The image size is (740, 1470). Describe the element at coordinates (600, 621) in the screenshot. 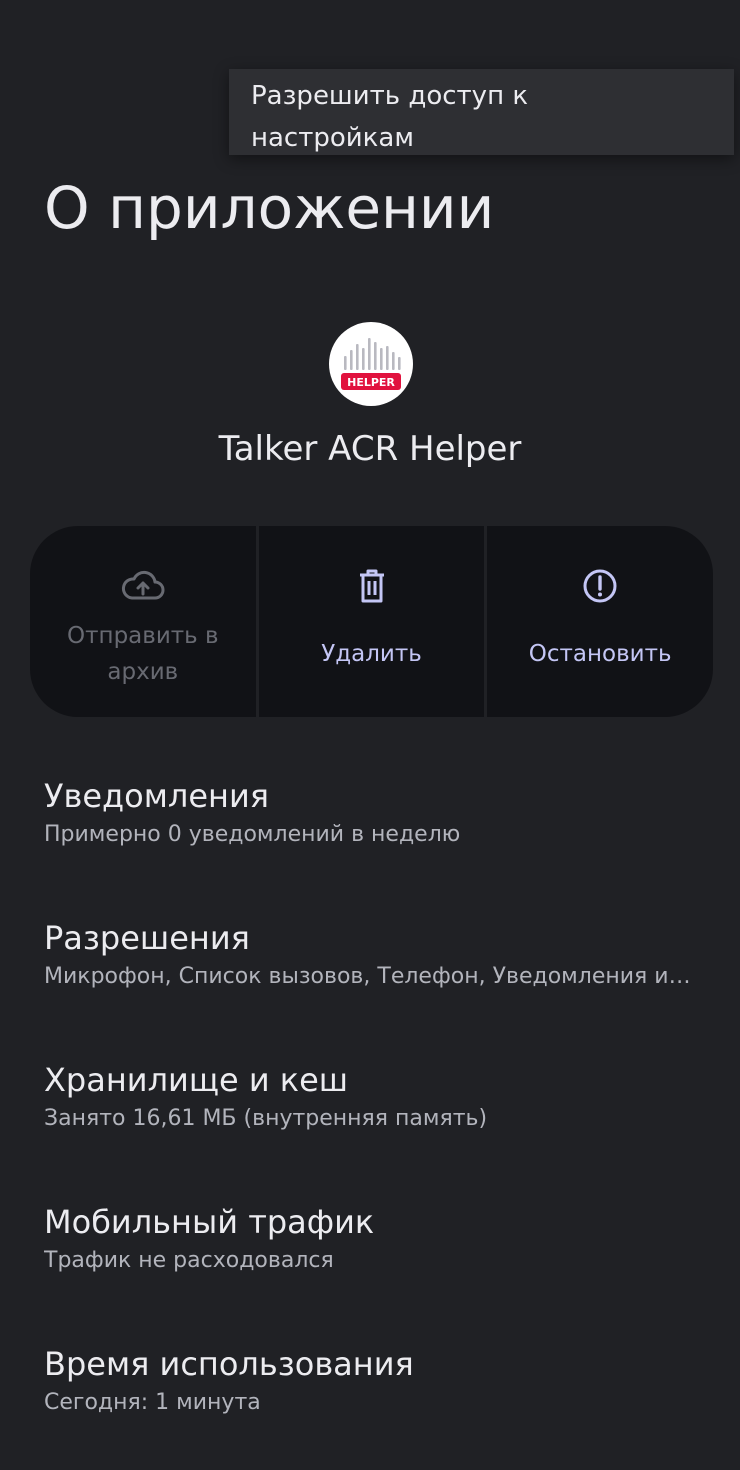

I see `force-stop-button: Остановить` at that location.